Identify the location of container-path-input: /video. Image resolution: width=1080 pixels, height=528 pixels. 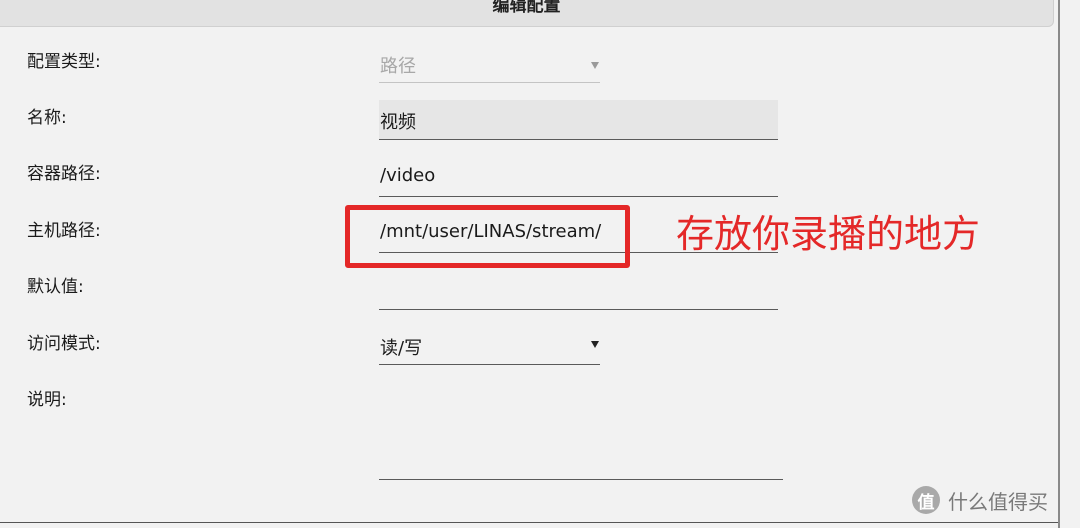
(578, 177).